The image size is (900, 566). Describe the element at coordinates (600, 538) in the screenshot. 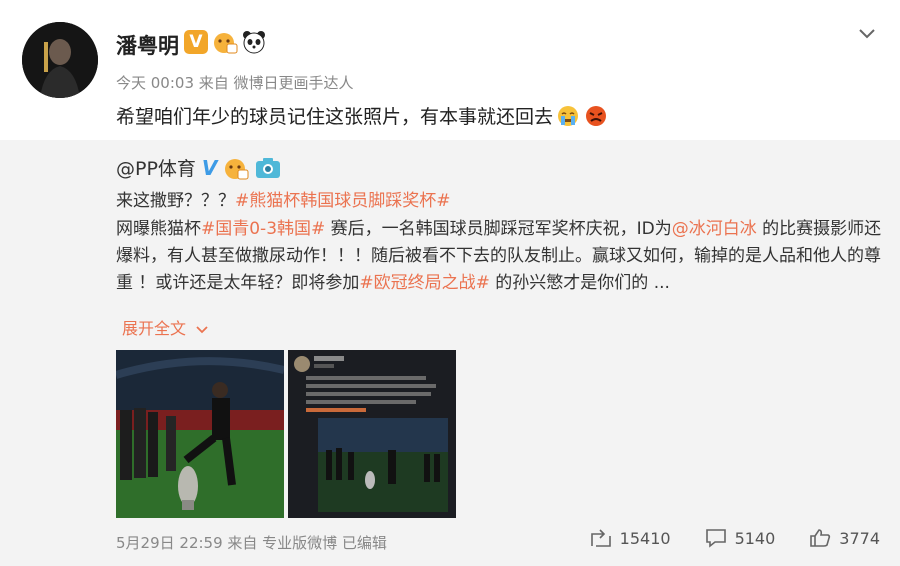

I see `share-icon` at that location.